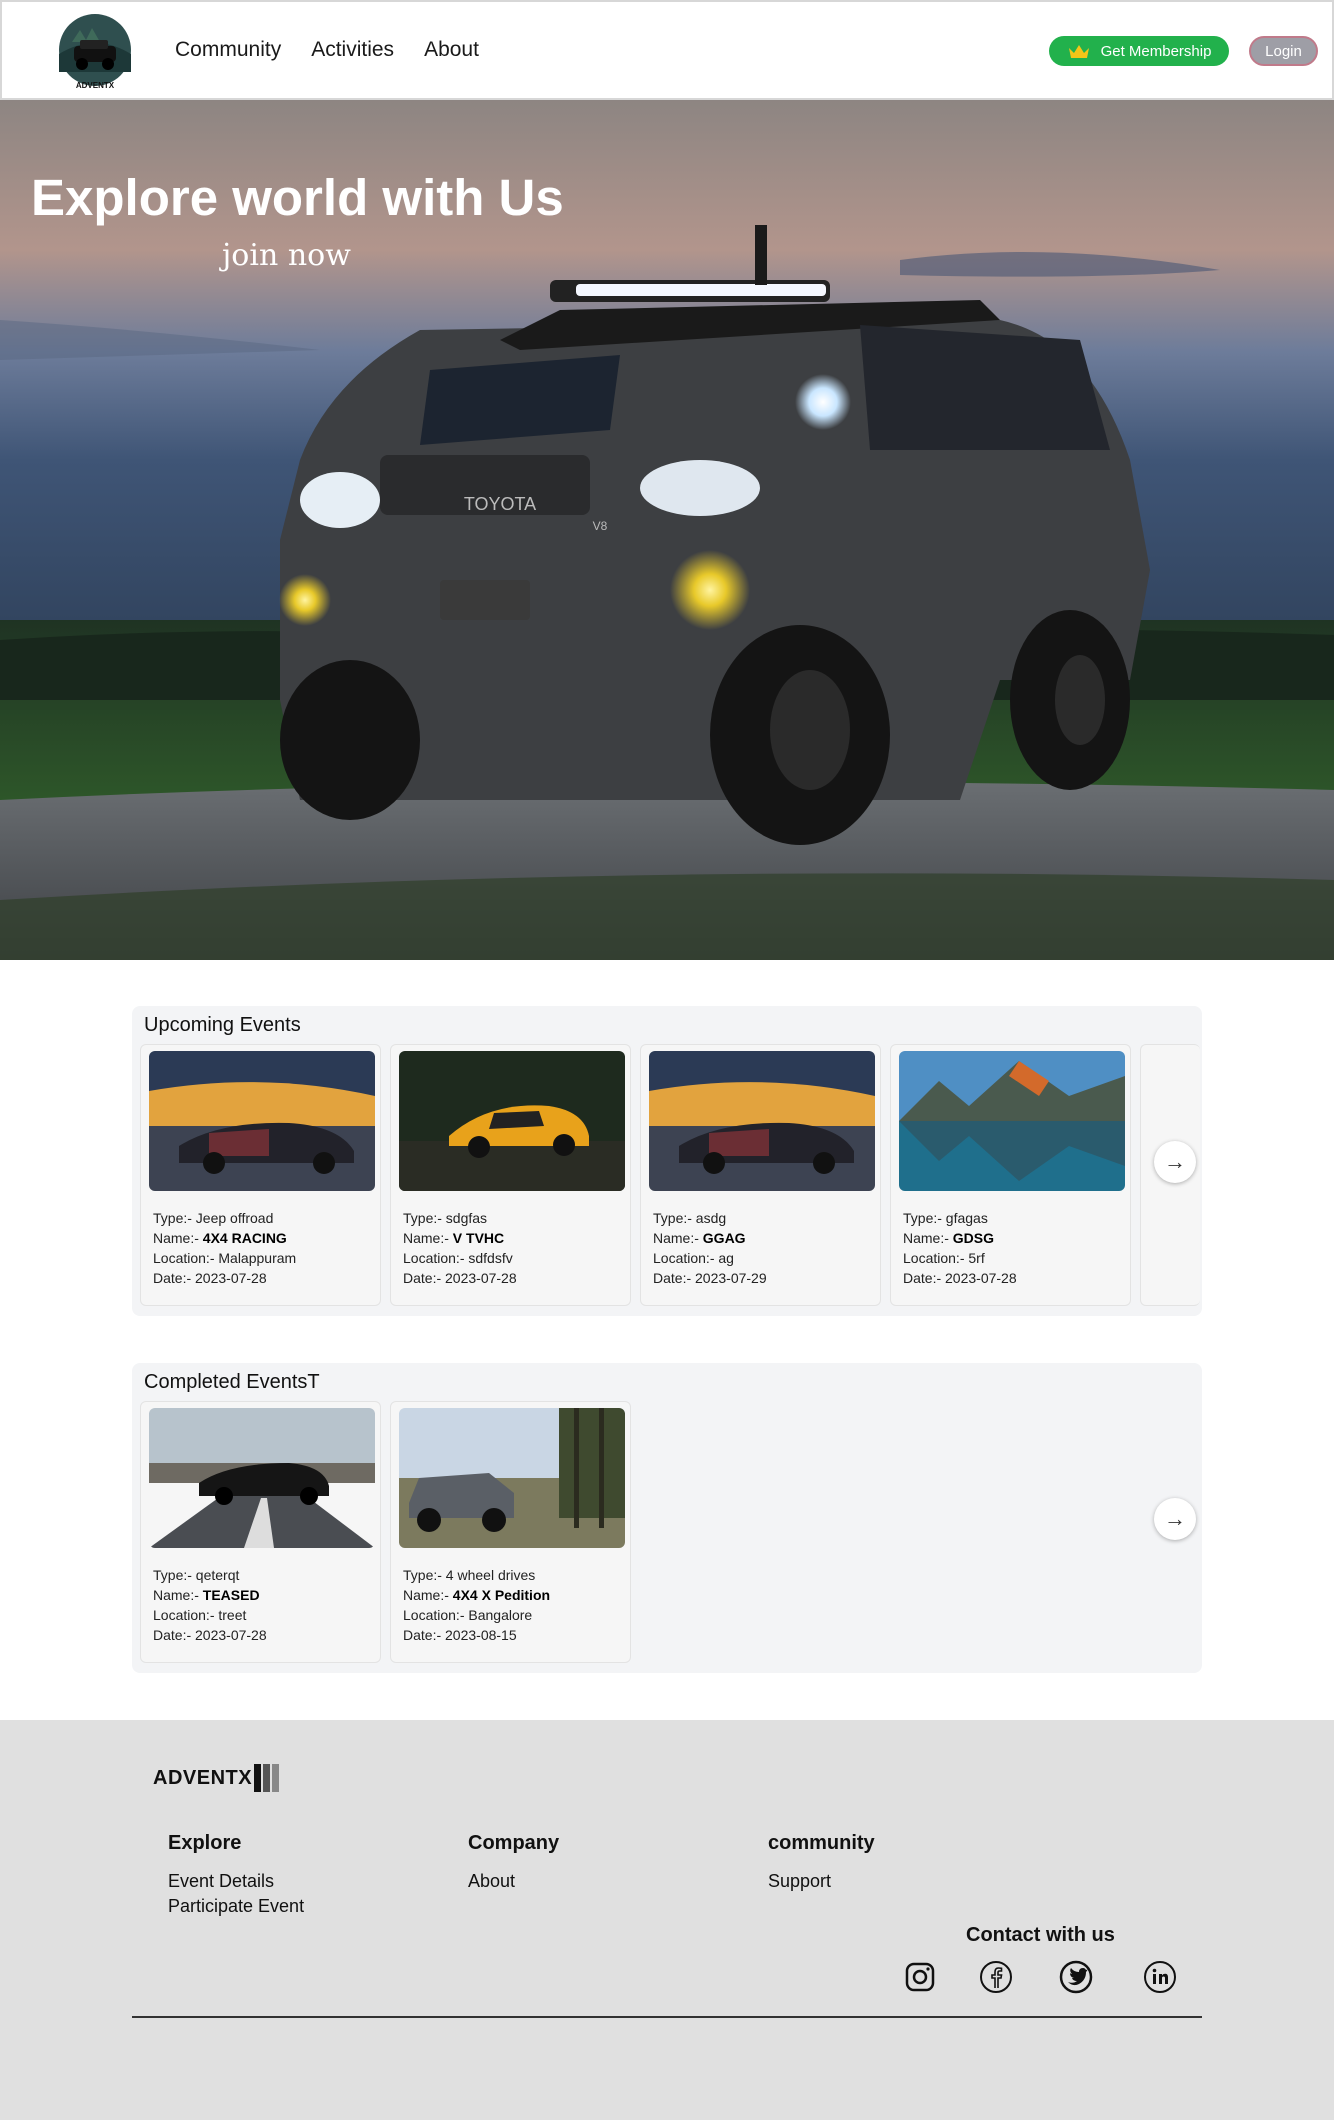  What do you see at coordinates (821, 1843) in the screenshot?
I see `footer-heading: community` at bounding box center [821, 1843].